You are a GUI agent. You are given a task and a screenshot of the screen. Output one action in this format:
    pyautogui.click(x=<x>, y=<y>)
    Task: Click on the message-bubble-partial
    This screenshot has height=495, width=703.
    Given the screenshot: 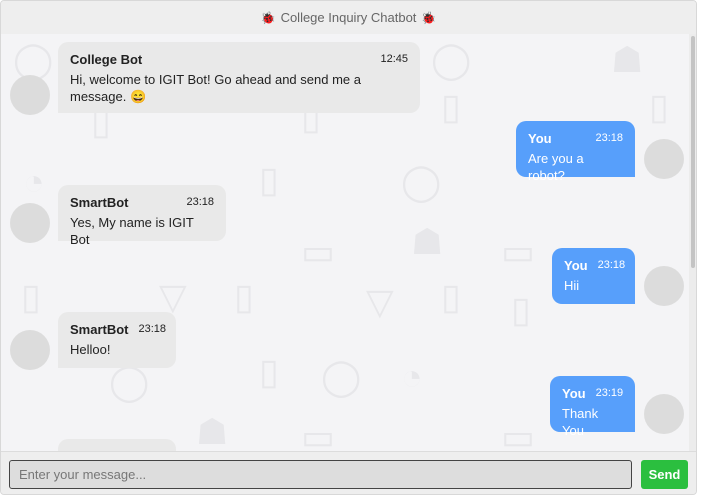 What is the action you would take?
    pyautogui.click(x=117, y=445)
    